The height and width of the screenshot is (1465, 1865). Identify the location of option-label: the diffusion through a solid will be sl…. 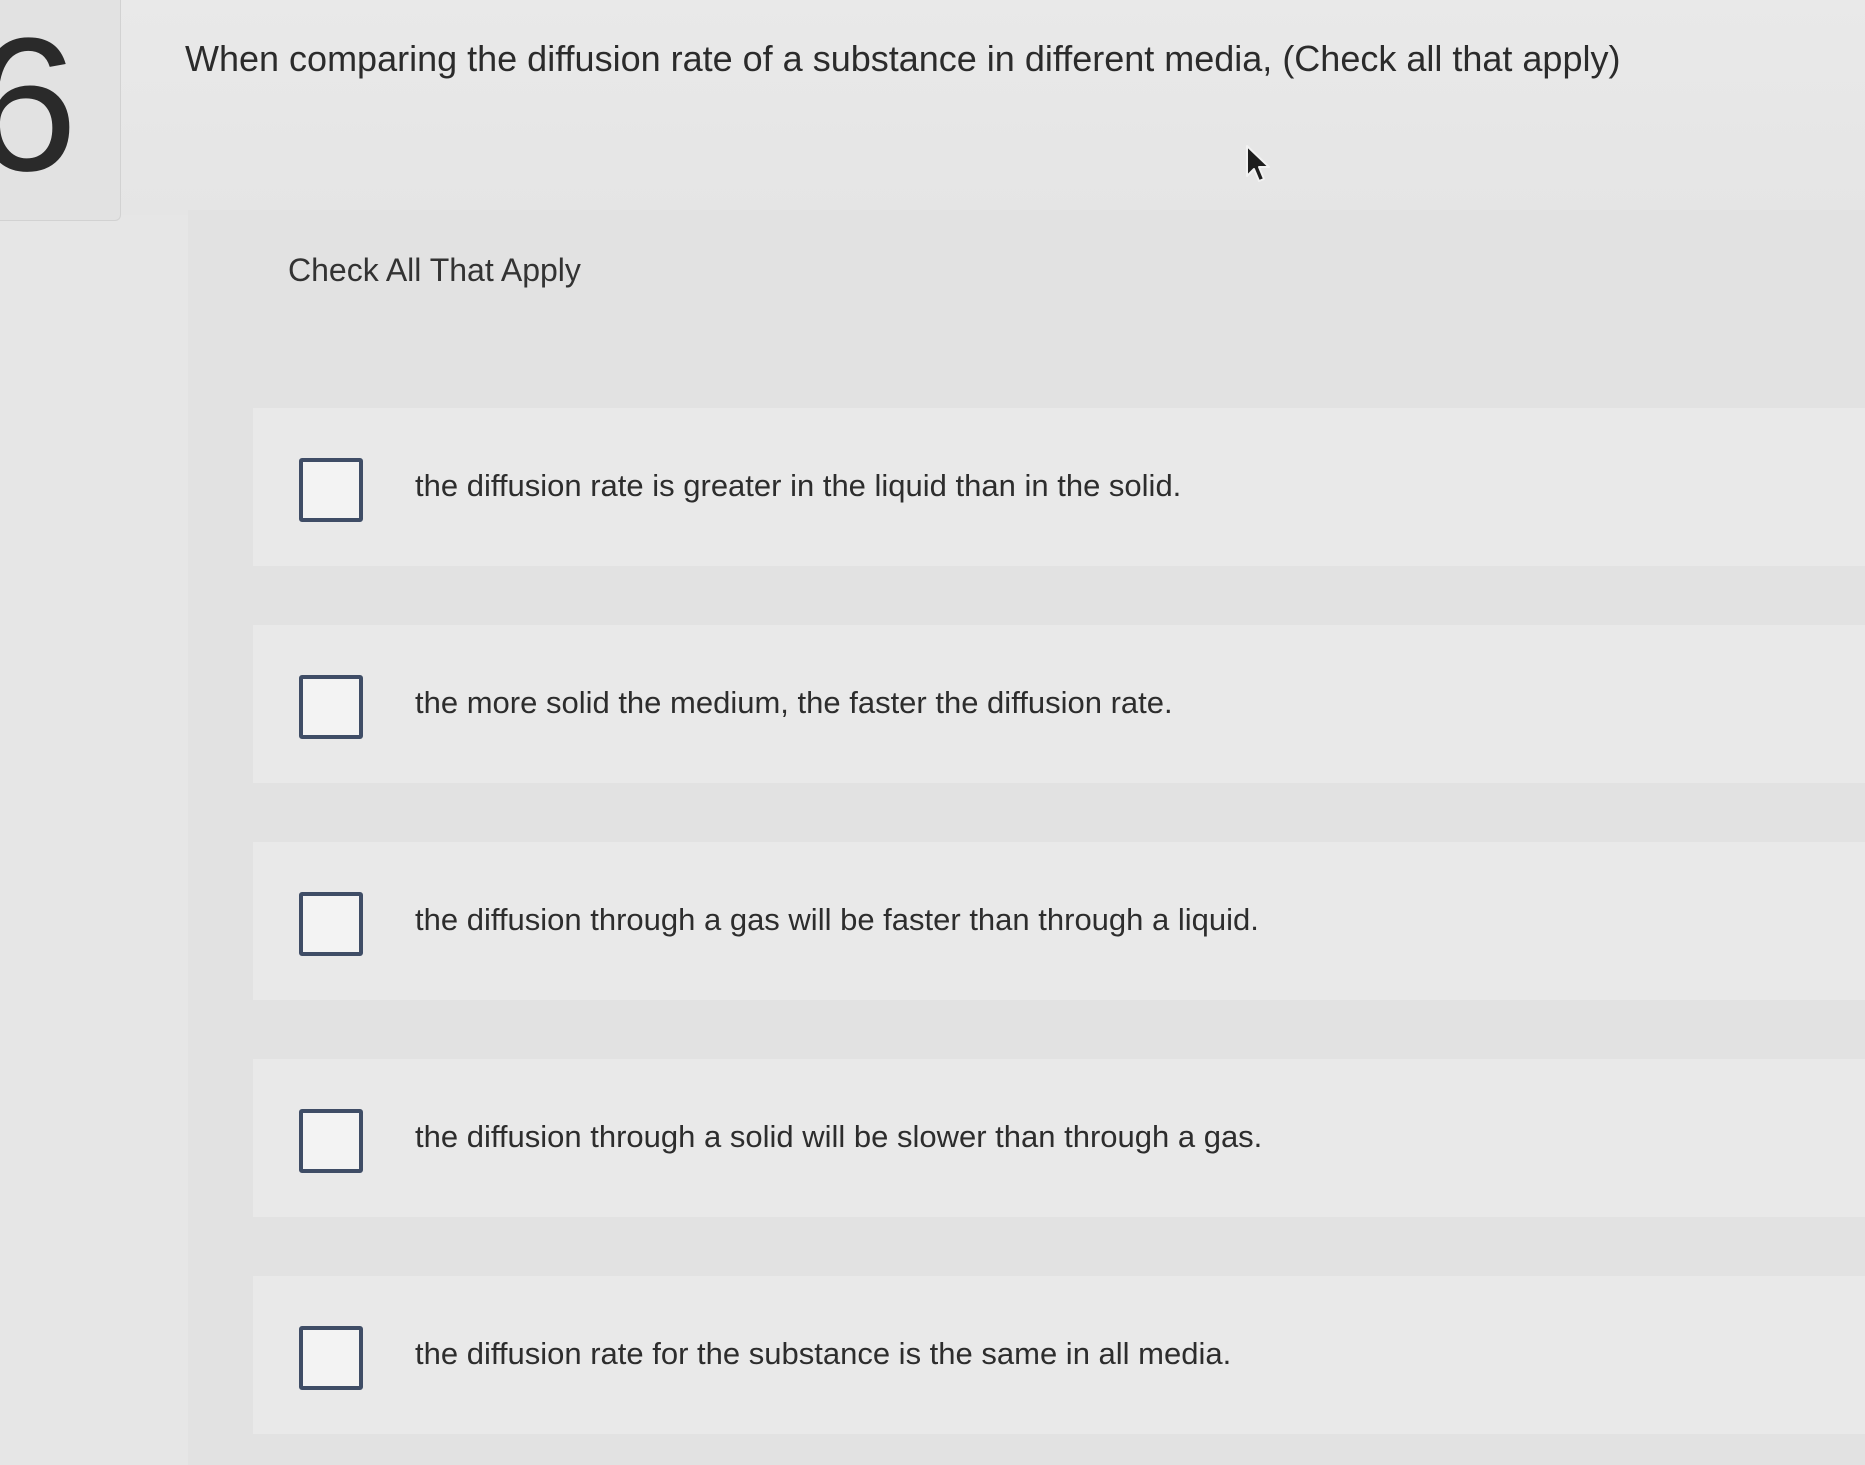
(839, 1136).